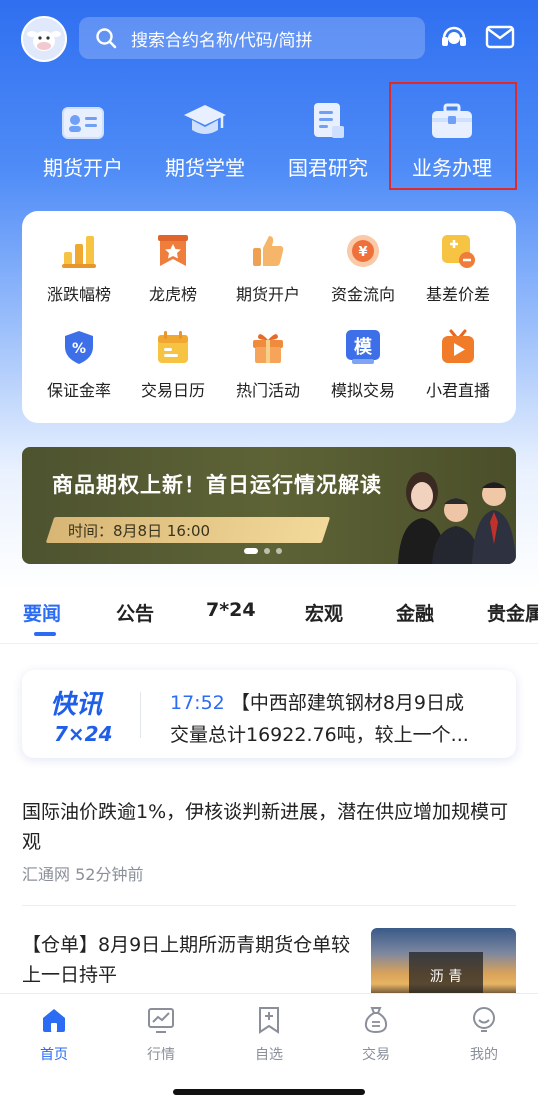  Describe the element at coordinates (161, 1020) in the screenshot. I see `market-chart-icon` at that location.